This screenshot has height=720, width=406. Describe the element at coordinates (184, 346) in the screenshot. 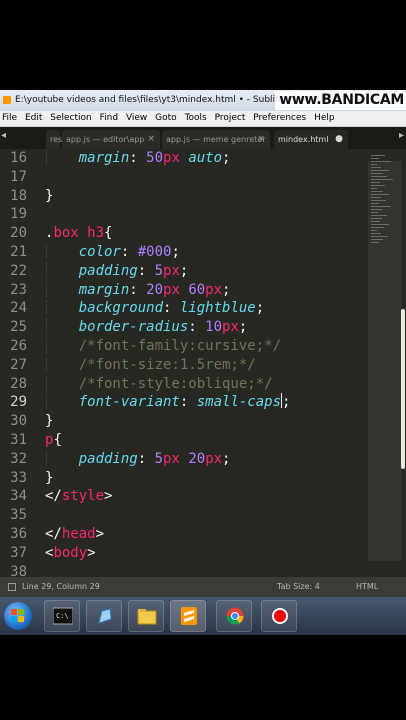

I see `code-line: 26 /*font-family:cursive;*/` at that location.